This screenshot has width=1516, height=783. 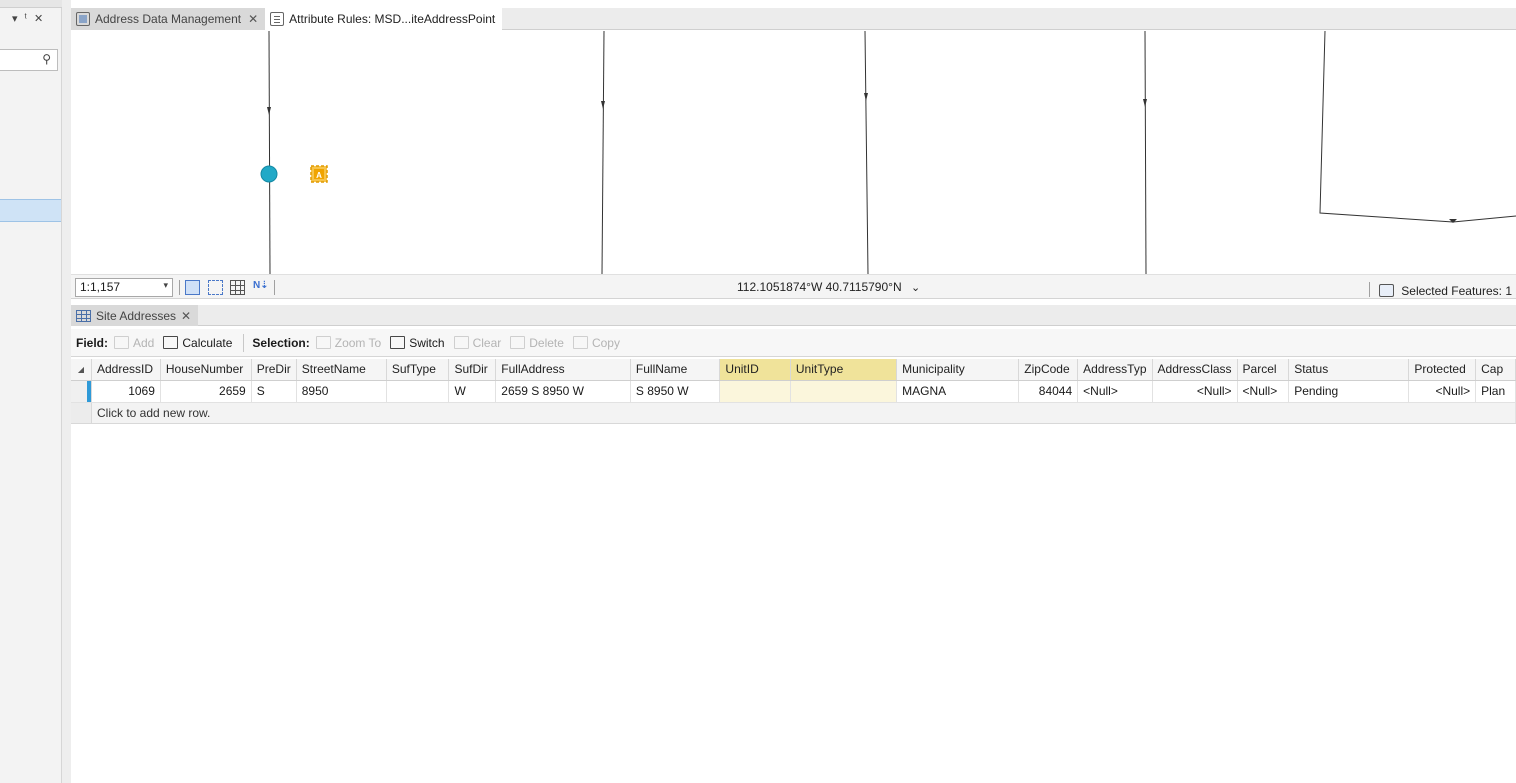 What do you see at coordinates (1456, 291) in the screenshot?
I see `selected-features-text: Selected Features: 1` at bounding box center [1456, 291].